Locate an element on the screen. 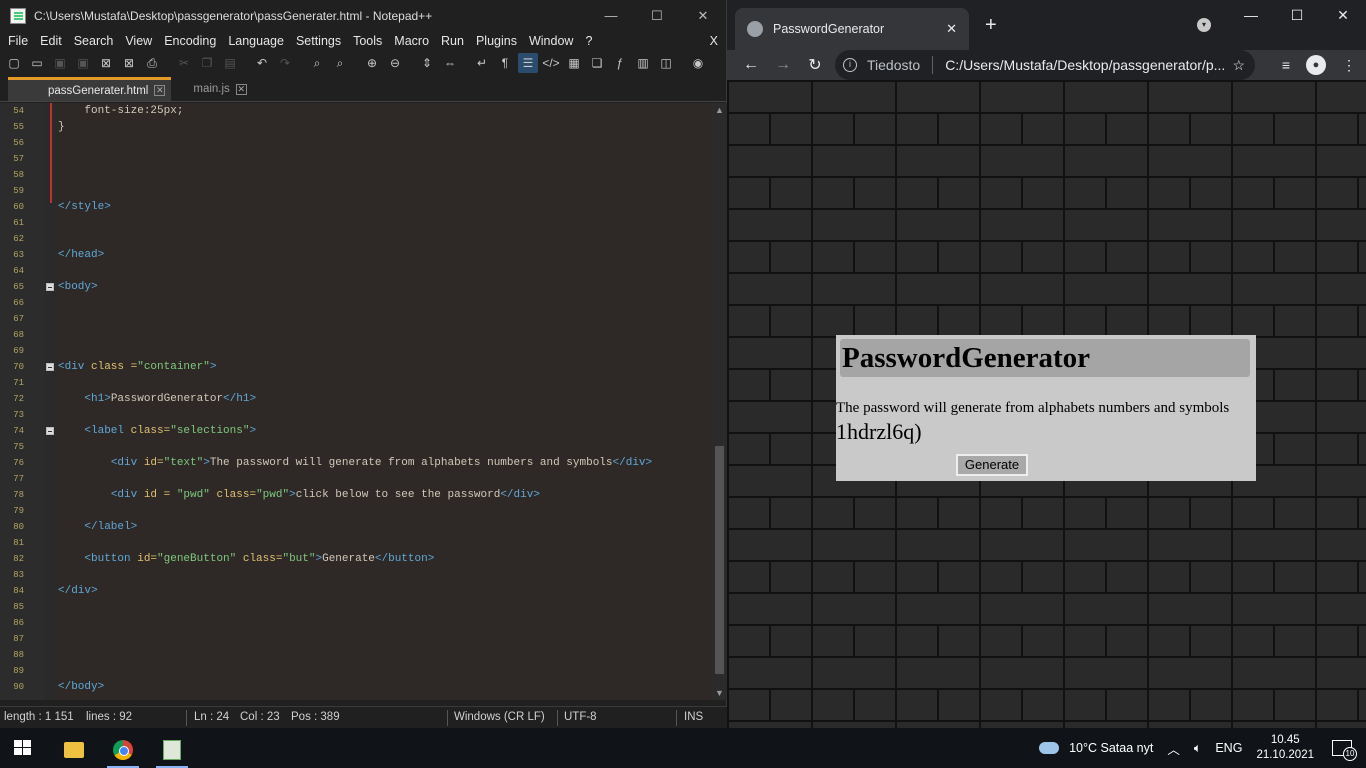 The height and width of the screenshot is (768, 1366). menu-item-language: Language is located at coordinates (256, 41).